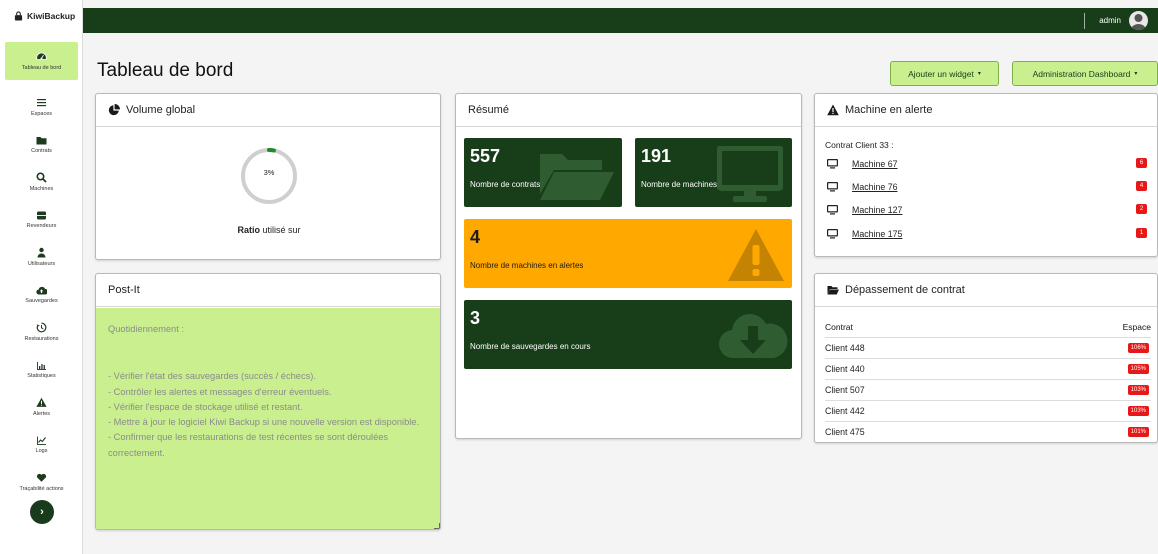 The height and width of the screenshot is (554, 1158). Describe the element at coordinates (268, 290) in the screenshot. I see `widget-header: Post-It` at that location.